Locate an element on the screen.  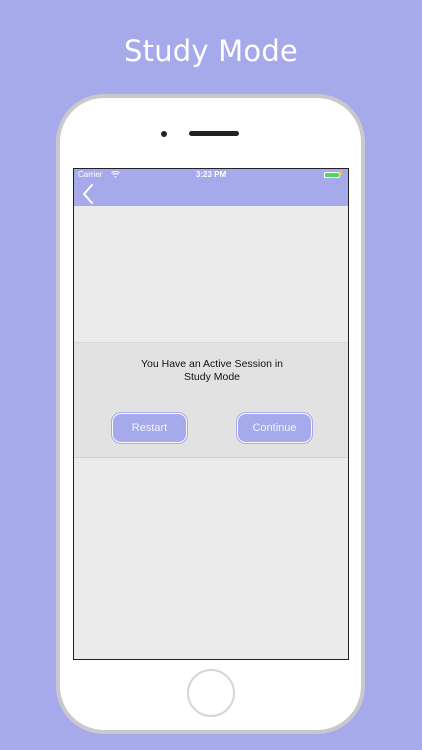
chevron-left-icon is located at coordinates (90, 194).